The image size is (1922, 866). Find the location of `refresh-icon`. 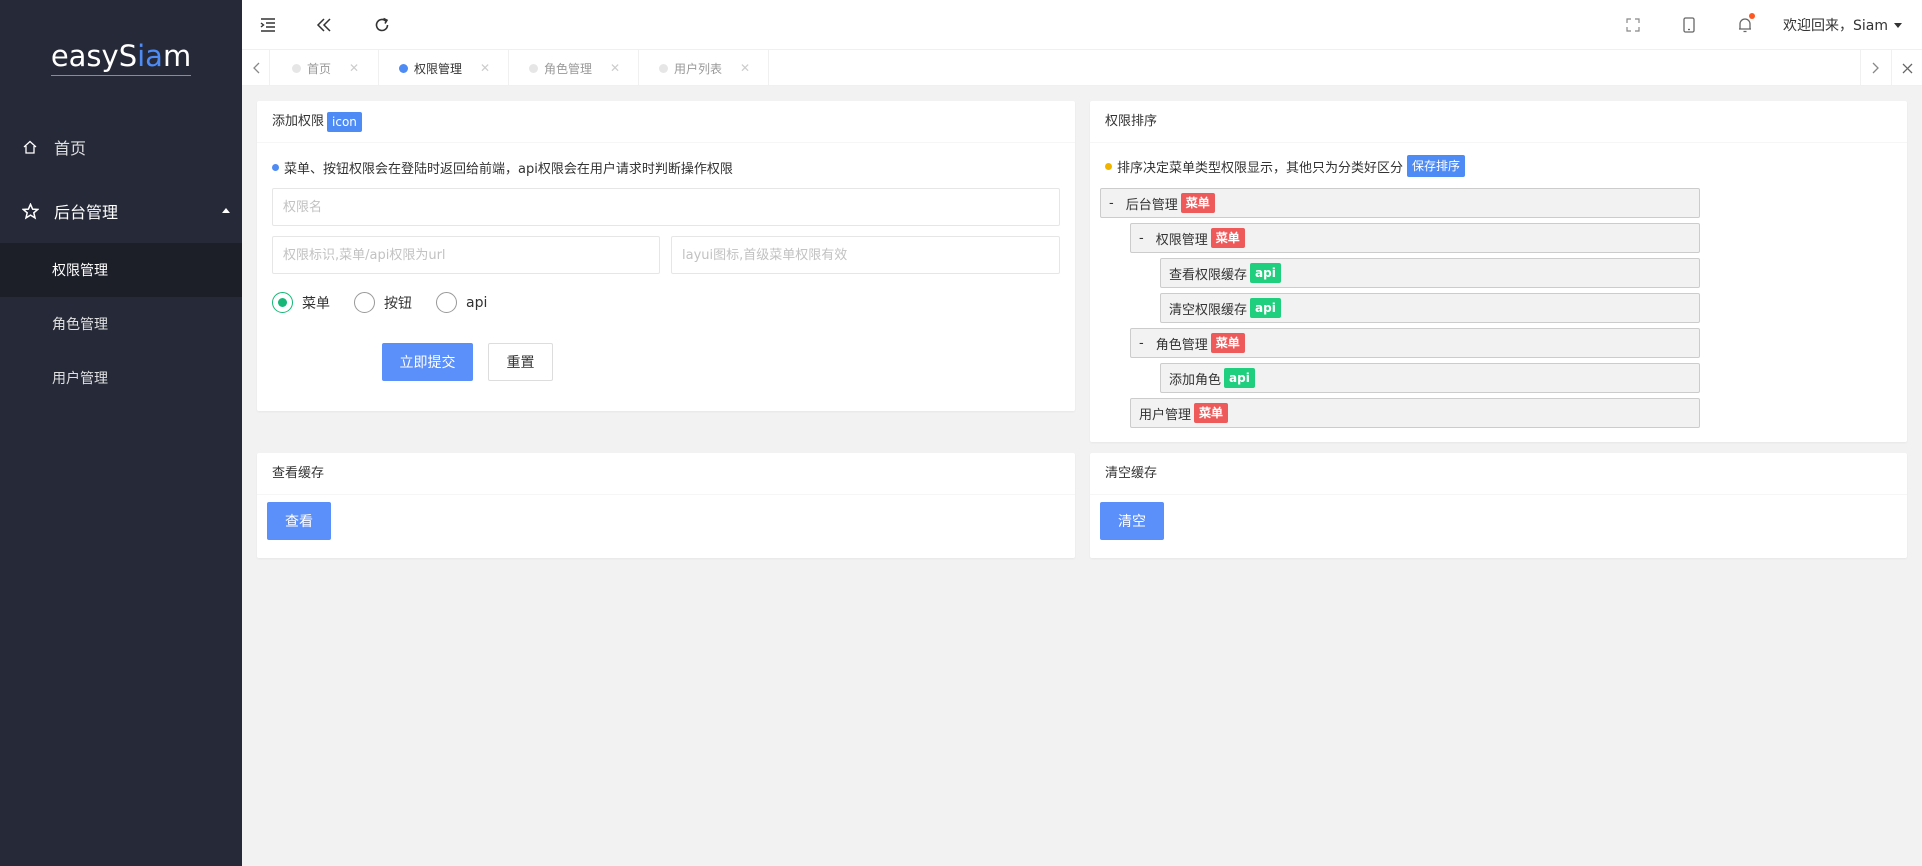

refresh-icon is located at coordinates (382, 25).